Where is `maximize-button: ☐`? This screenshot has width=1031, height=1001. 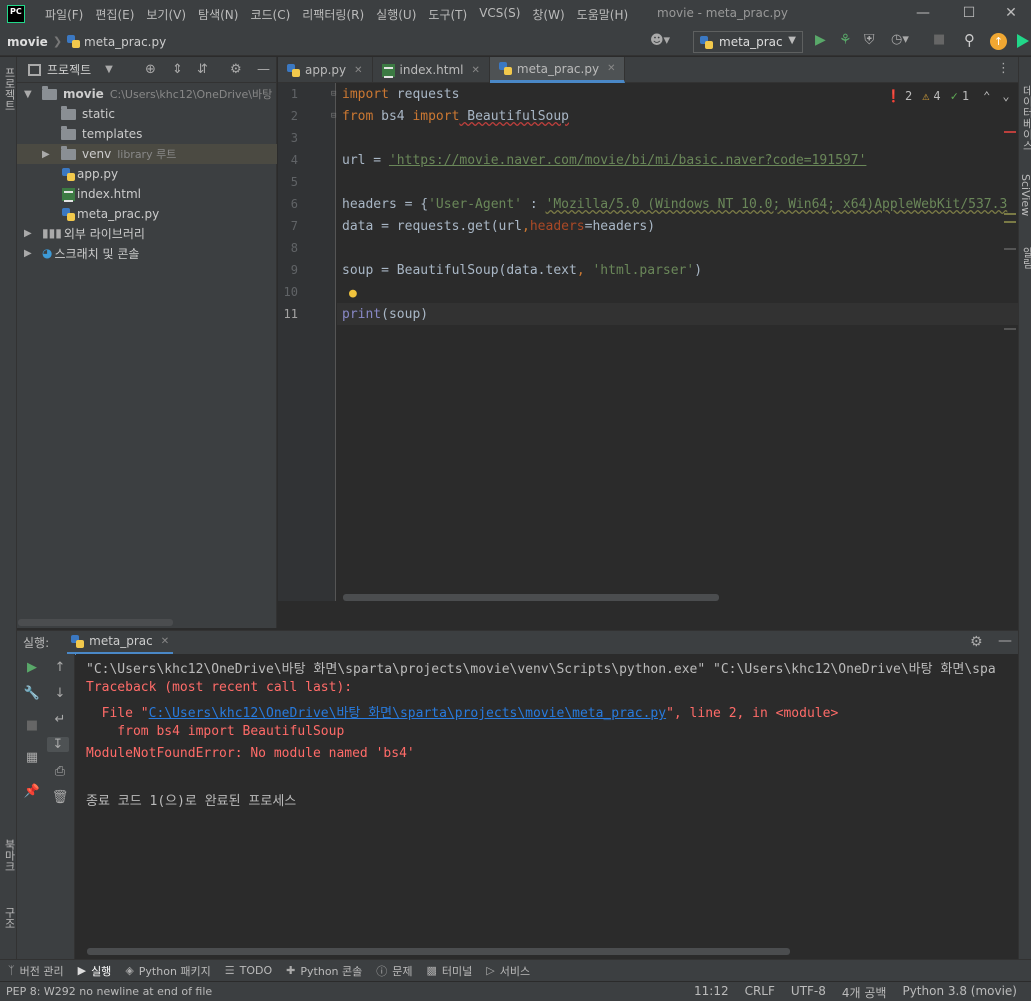
maximize-button: ☐ is located at coordinates (969, 14).